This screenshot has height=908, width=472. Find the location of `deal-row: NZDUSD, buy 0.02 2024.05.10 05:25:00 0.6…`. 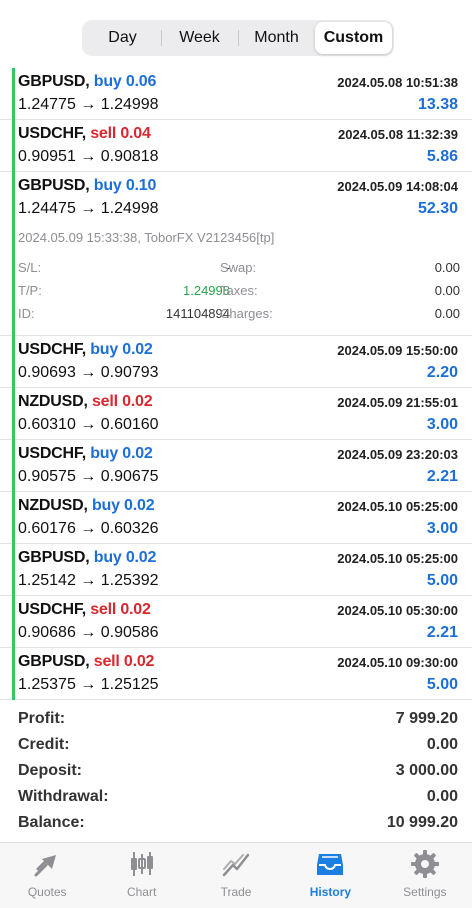

deal-row: NZDUSD, buy 0.02 2024.05.10 05:25:00 0.6… is located at coordinates (236, 518).